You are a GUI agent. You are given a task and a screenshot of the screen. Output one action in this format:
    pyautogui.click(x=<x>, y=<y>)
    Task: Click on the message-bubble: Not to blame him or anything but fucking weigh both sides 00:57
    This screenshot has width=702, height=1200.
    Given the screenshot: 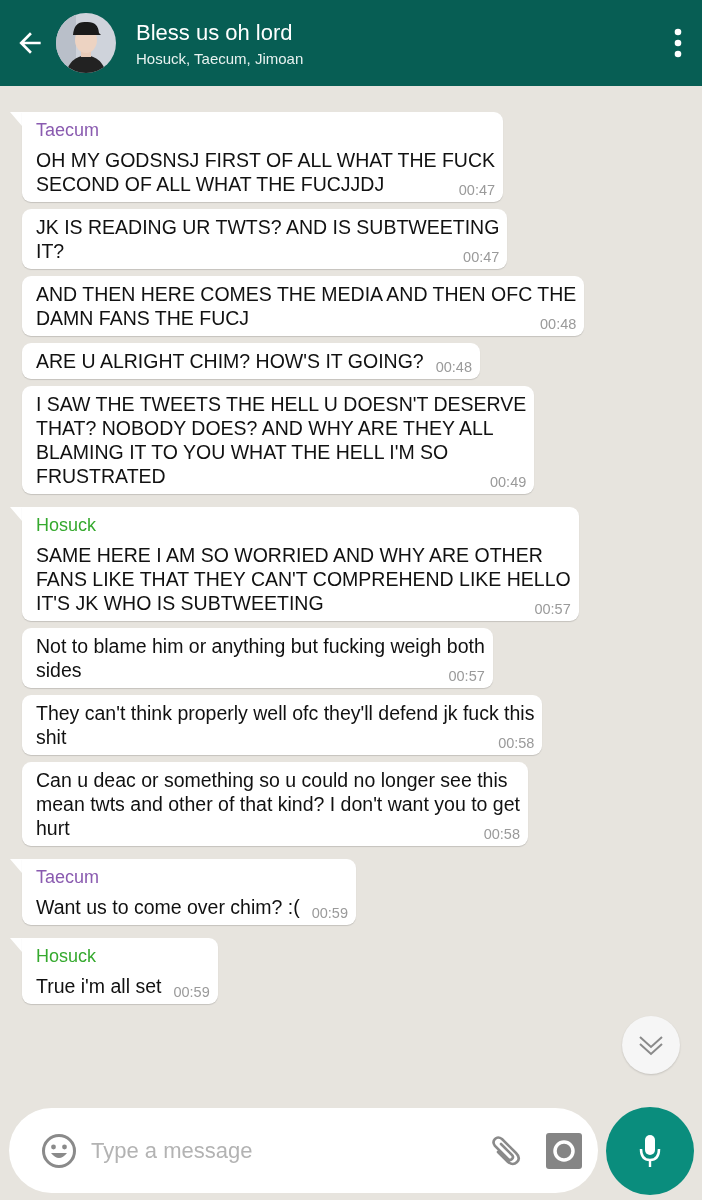 What is the action you would take?
    pyautogui.click(x=257, y=658)
    